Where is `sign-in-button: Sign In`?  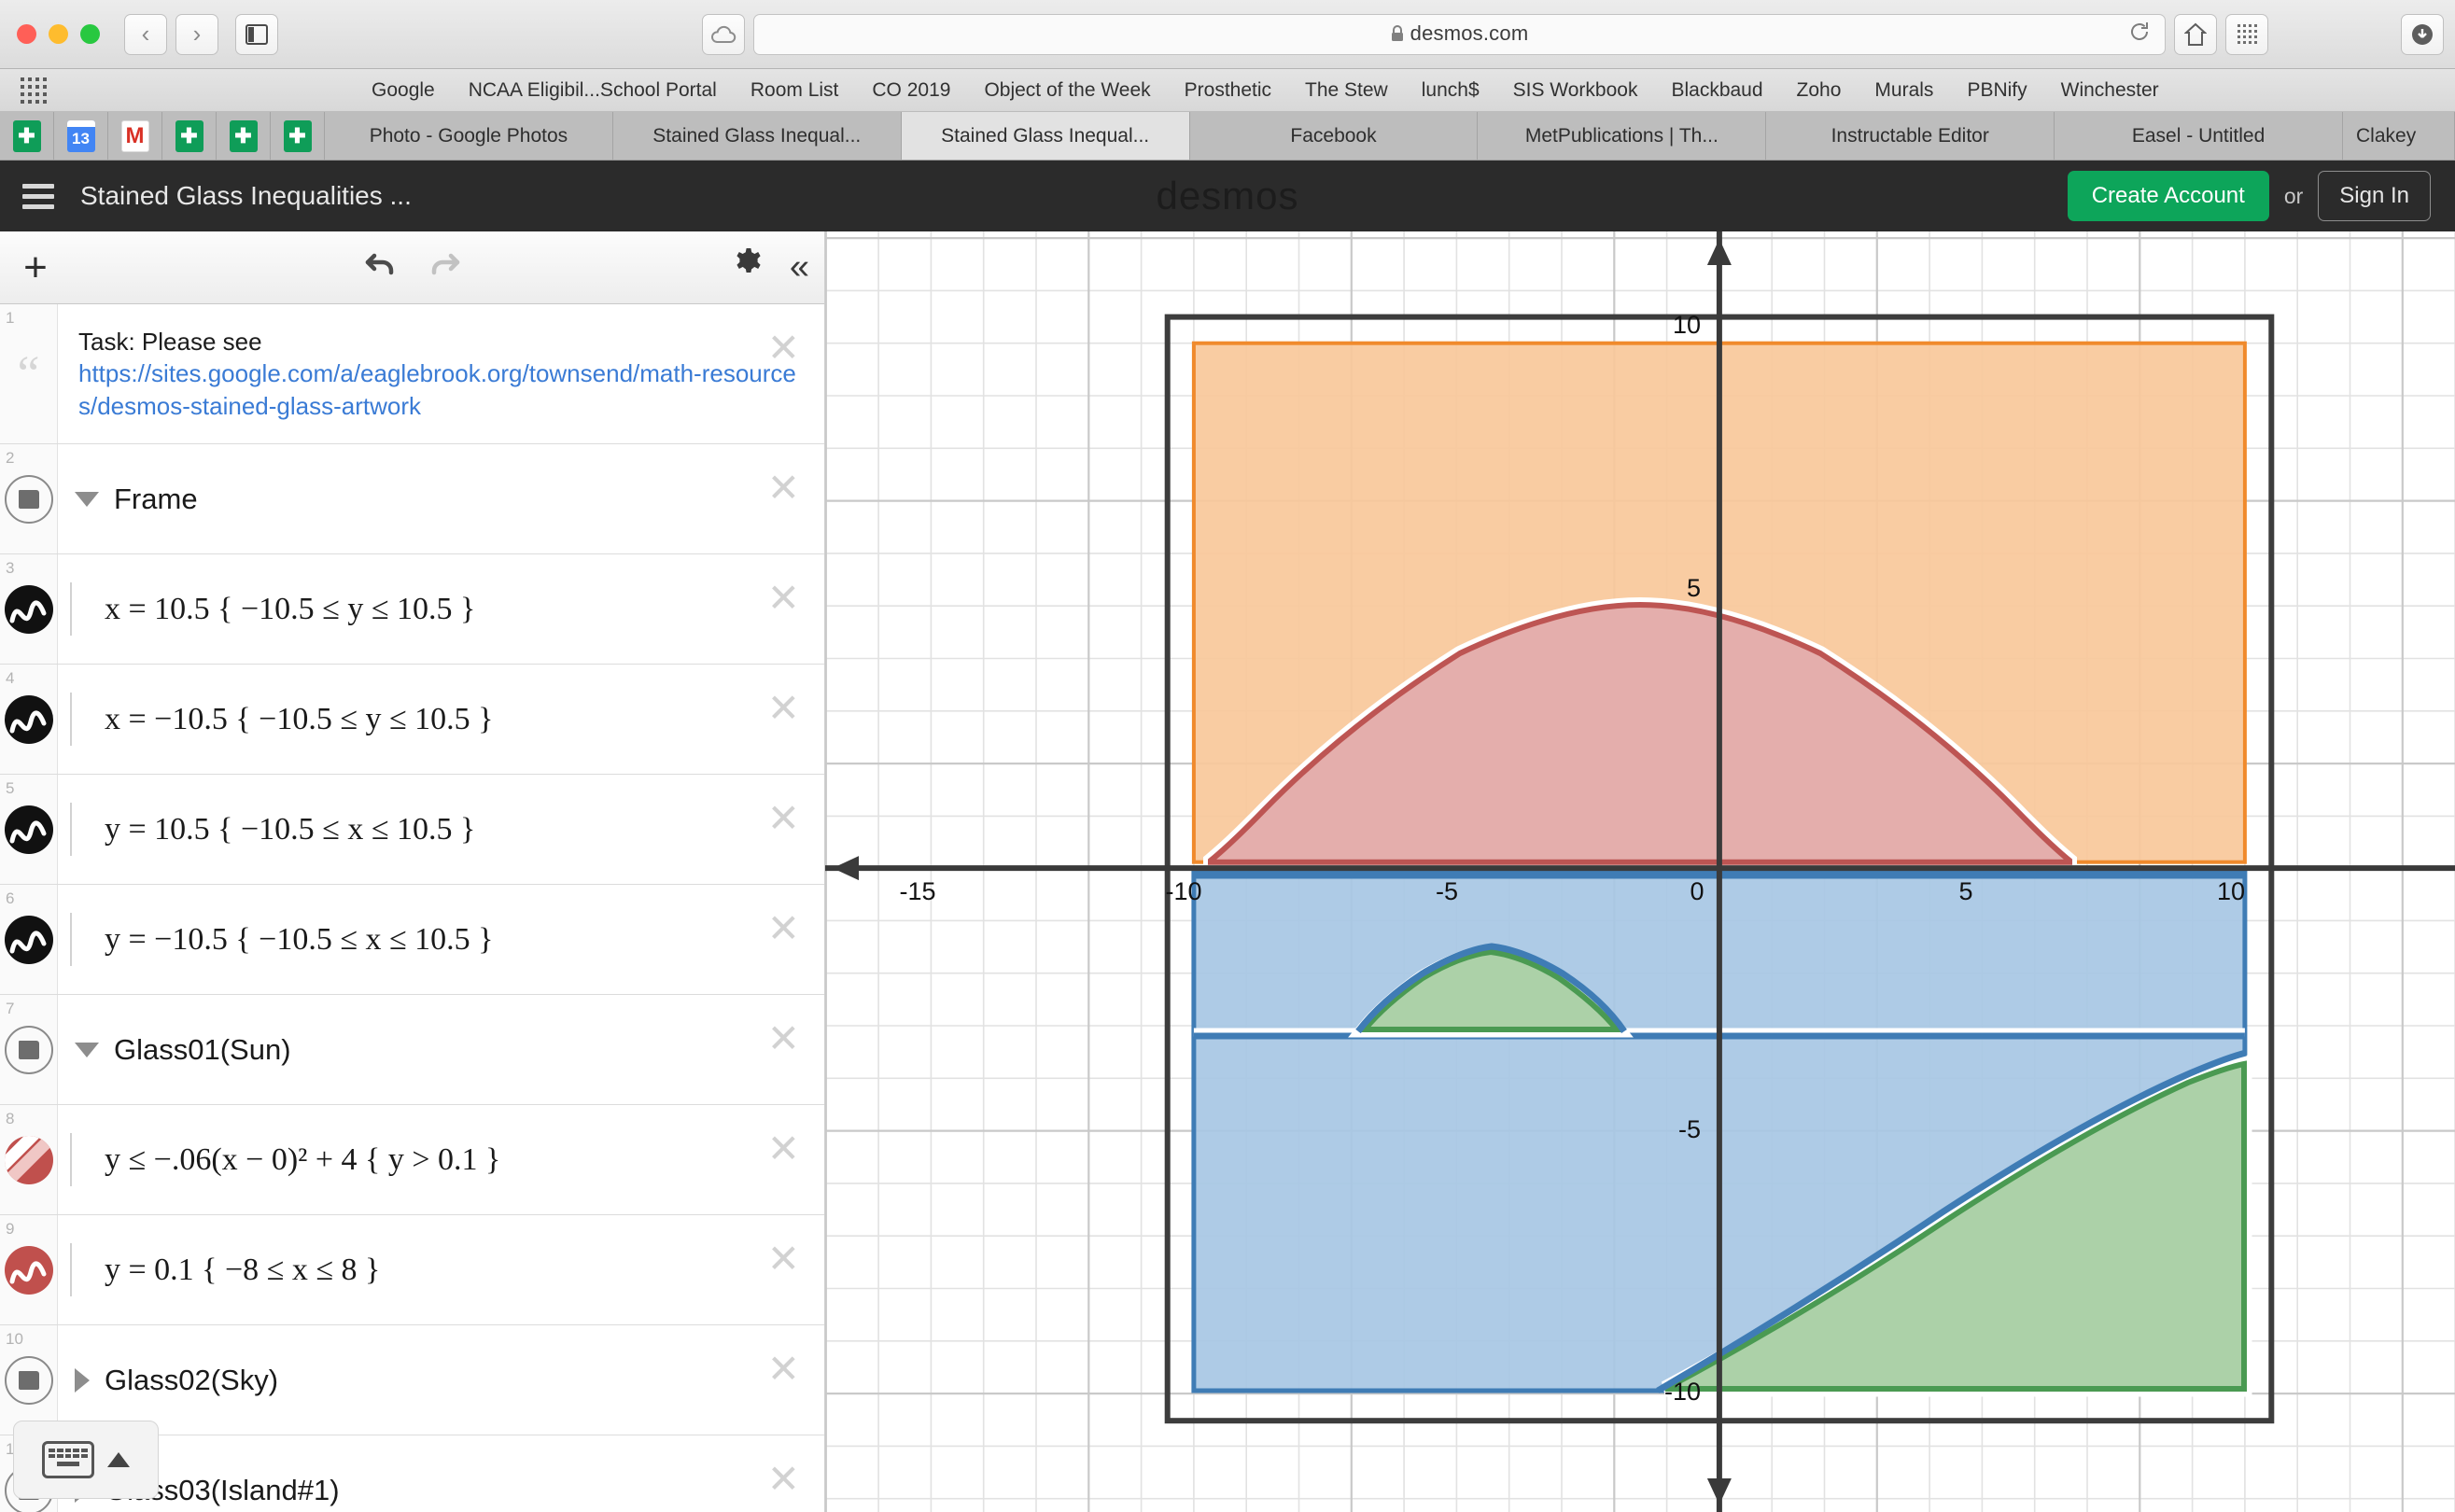 sign-in-button: Sign In is located at coordinates (2374, 196).